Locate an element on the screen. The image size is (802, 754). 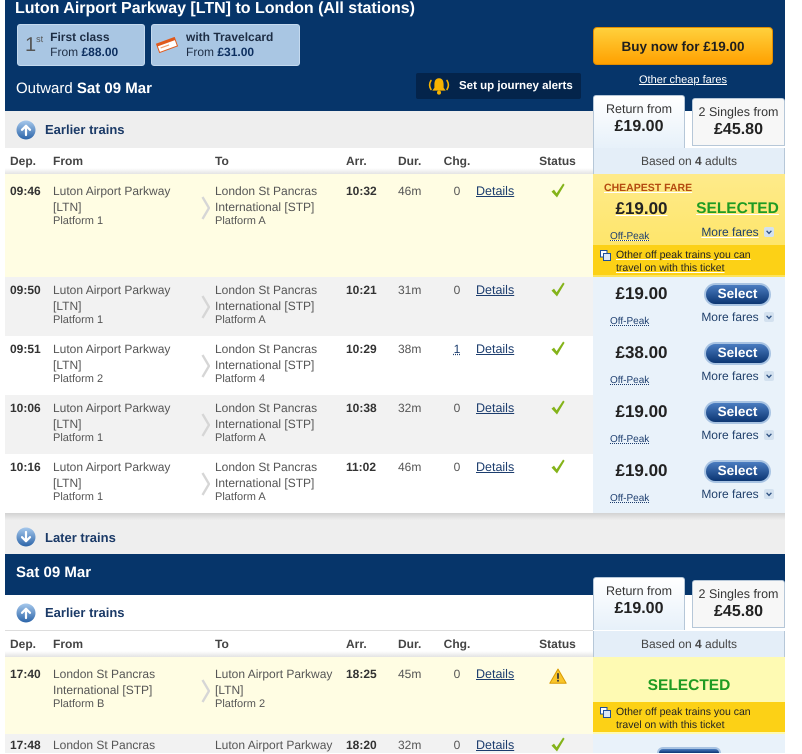
platform-label: Platform 4 is located at coordinates (240, 379).